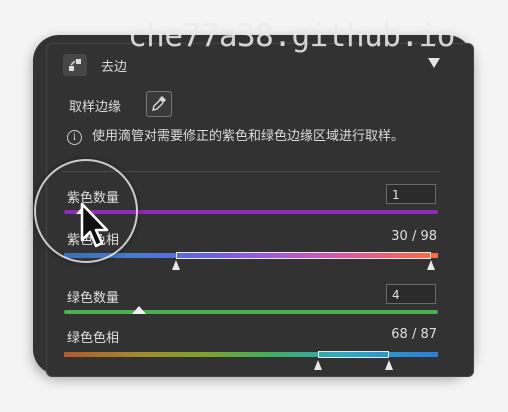  What do you see at coordinates (414, 334) in the screenshot?
I see `green-hue-value: 68 / 87` at bounding box center [414, 334].